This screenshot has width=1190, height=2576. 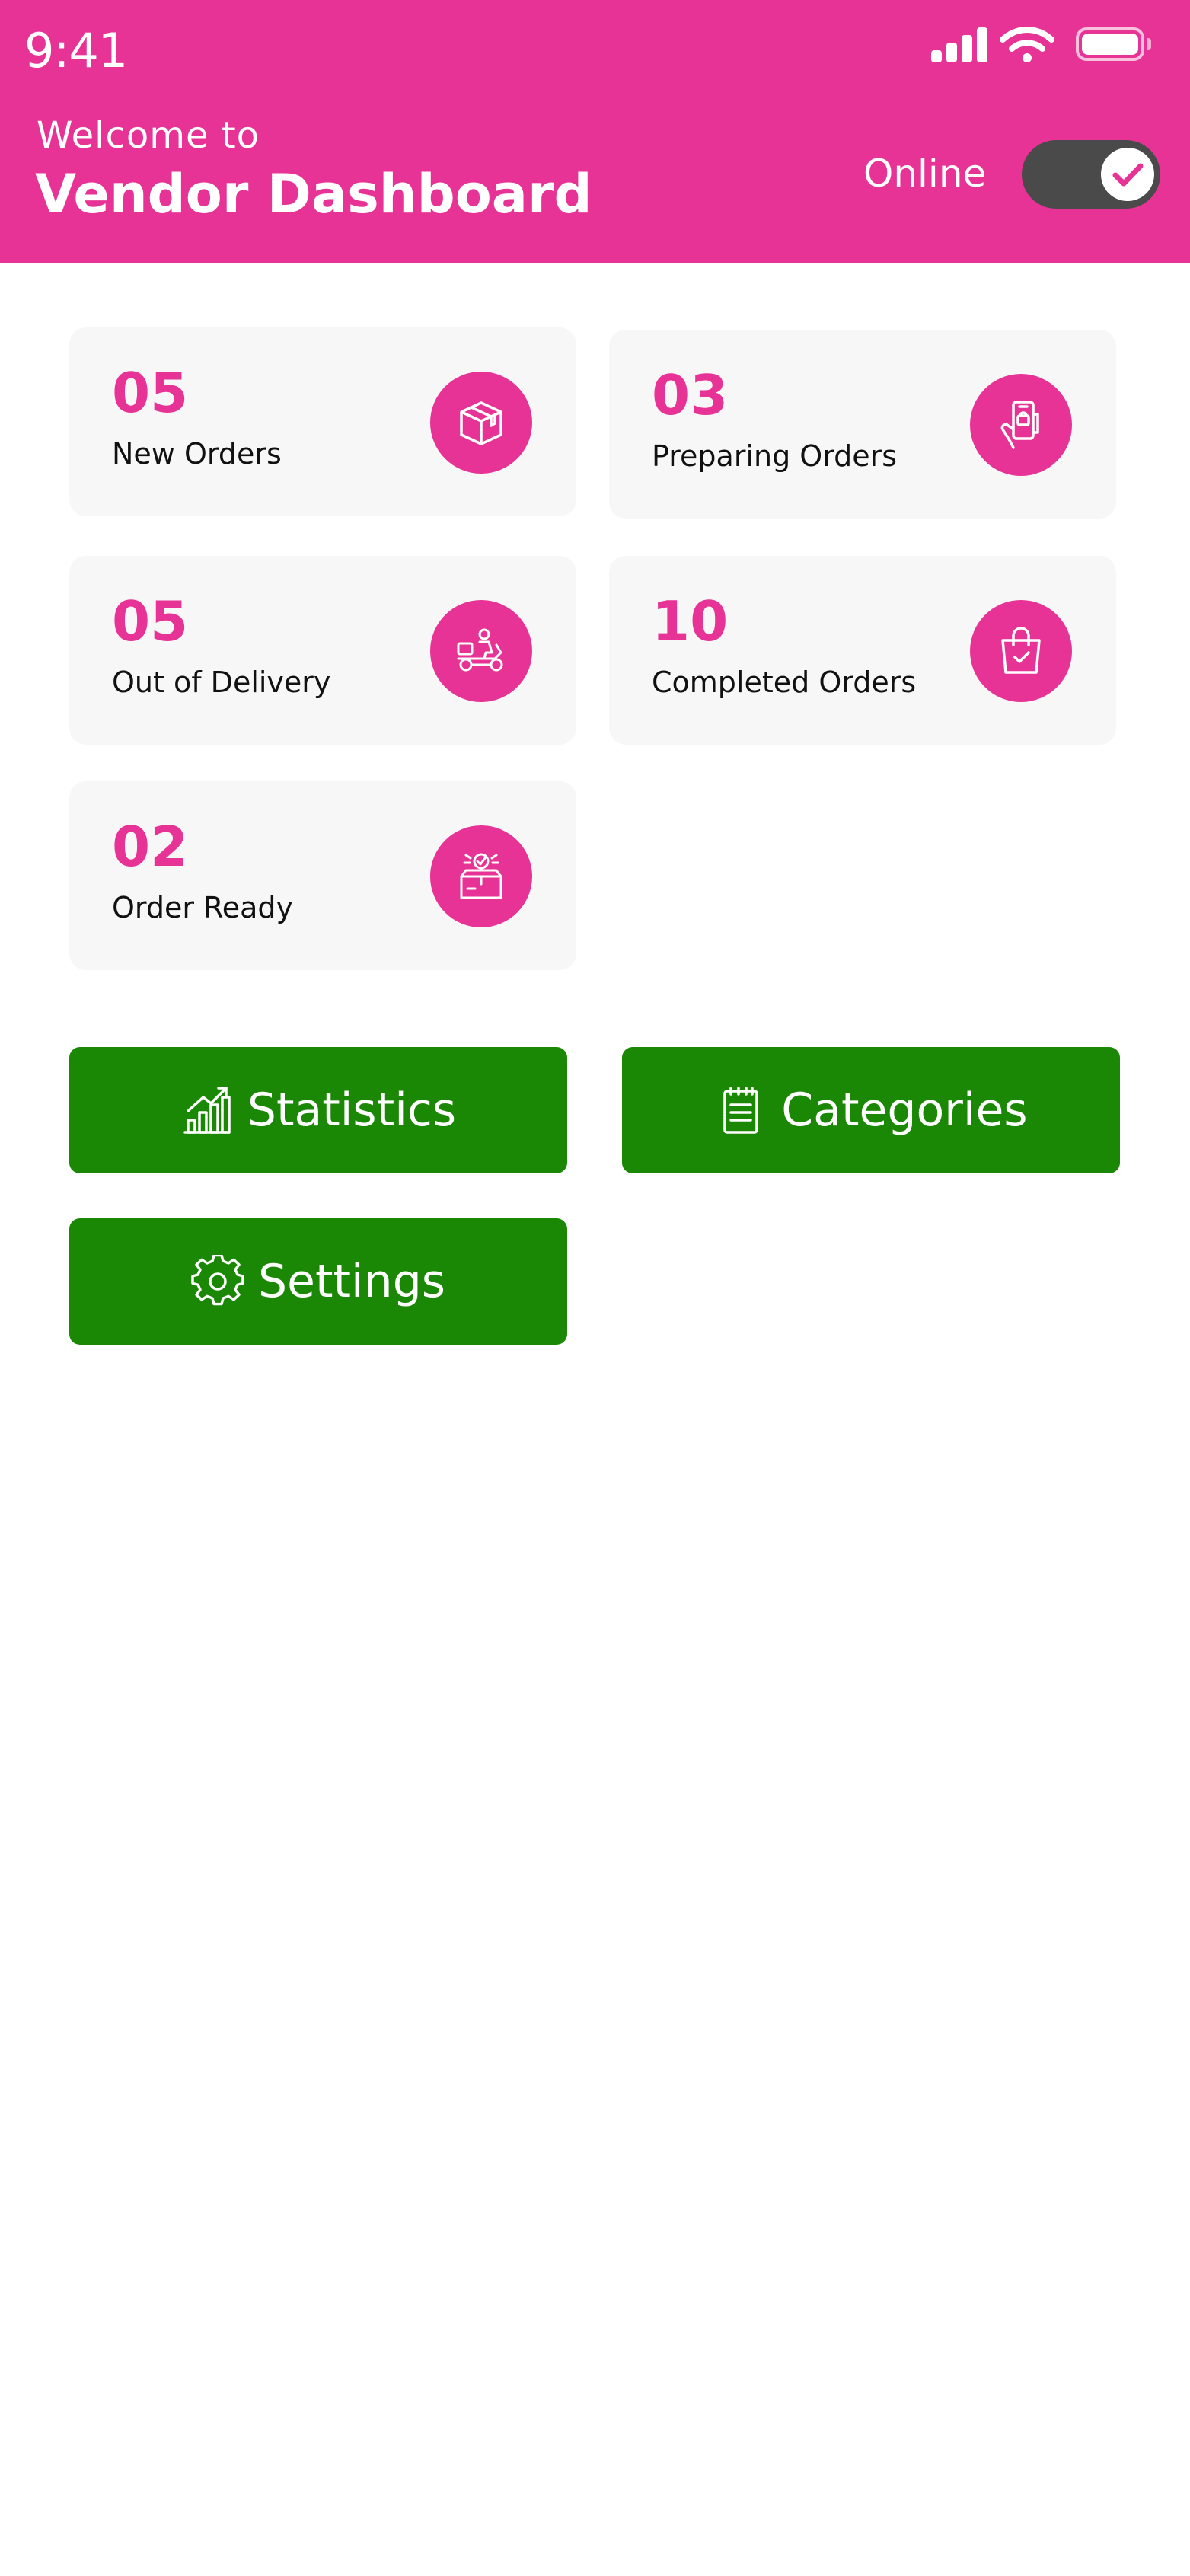 I want to click on battery-tip, so click(x=1149, y=44).